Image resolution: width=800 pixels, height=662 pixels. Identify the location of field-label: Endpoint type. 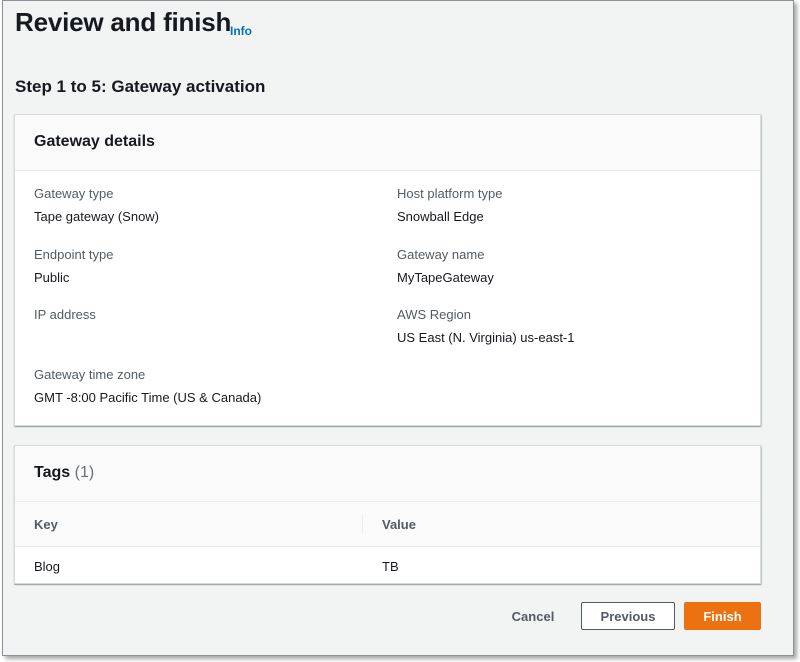
(74, 254).